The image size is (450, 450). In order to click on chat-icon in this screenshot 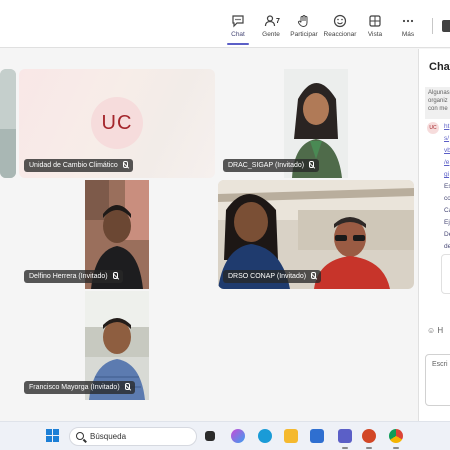, I will do `click(238, 21)`.